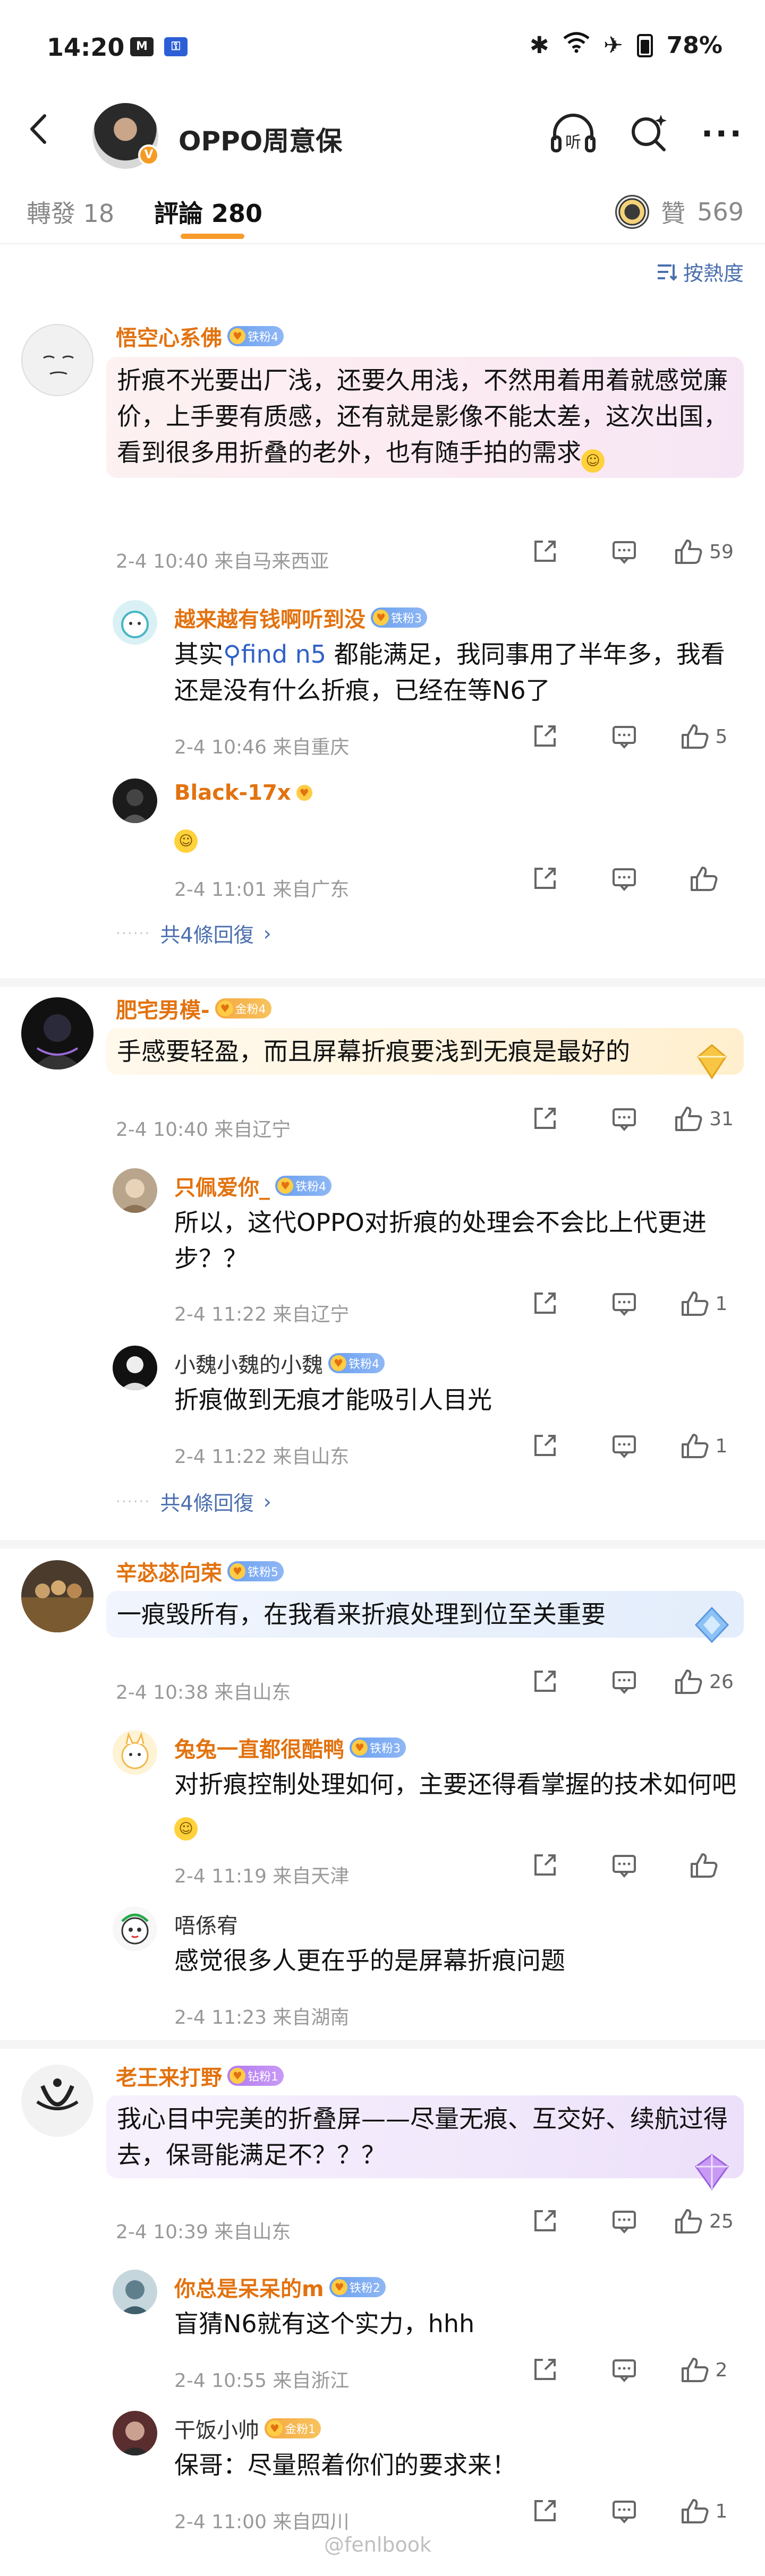 The width and height of the screenshot is (765, 2576). Describe the element at coordinates (70, 211) in the screenshot. I see `tab-reposts: 轉發 18` at that location.